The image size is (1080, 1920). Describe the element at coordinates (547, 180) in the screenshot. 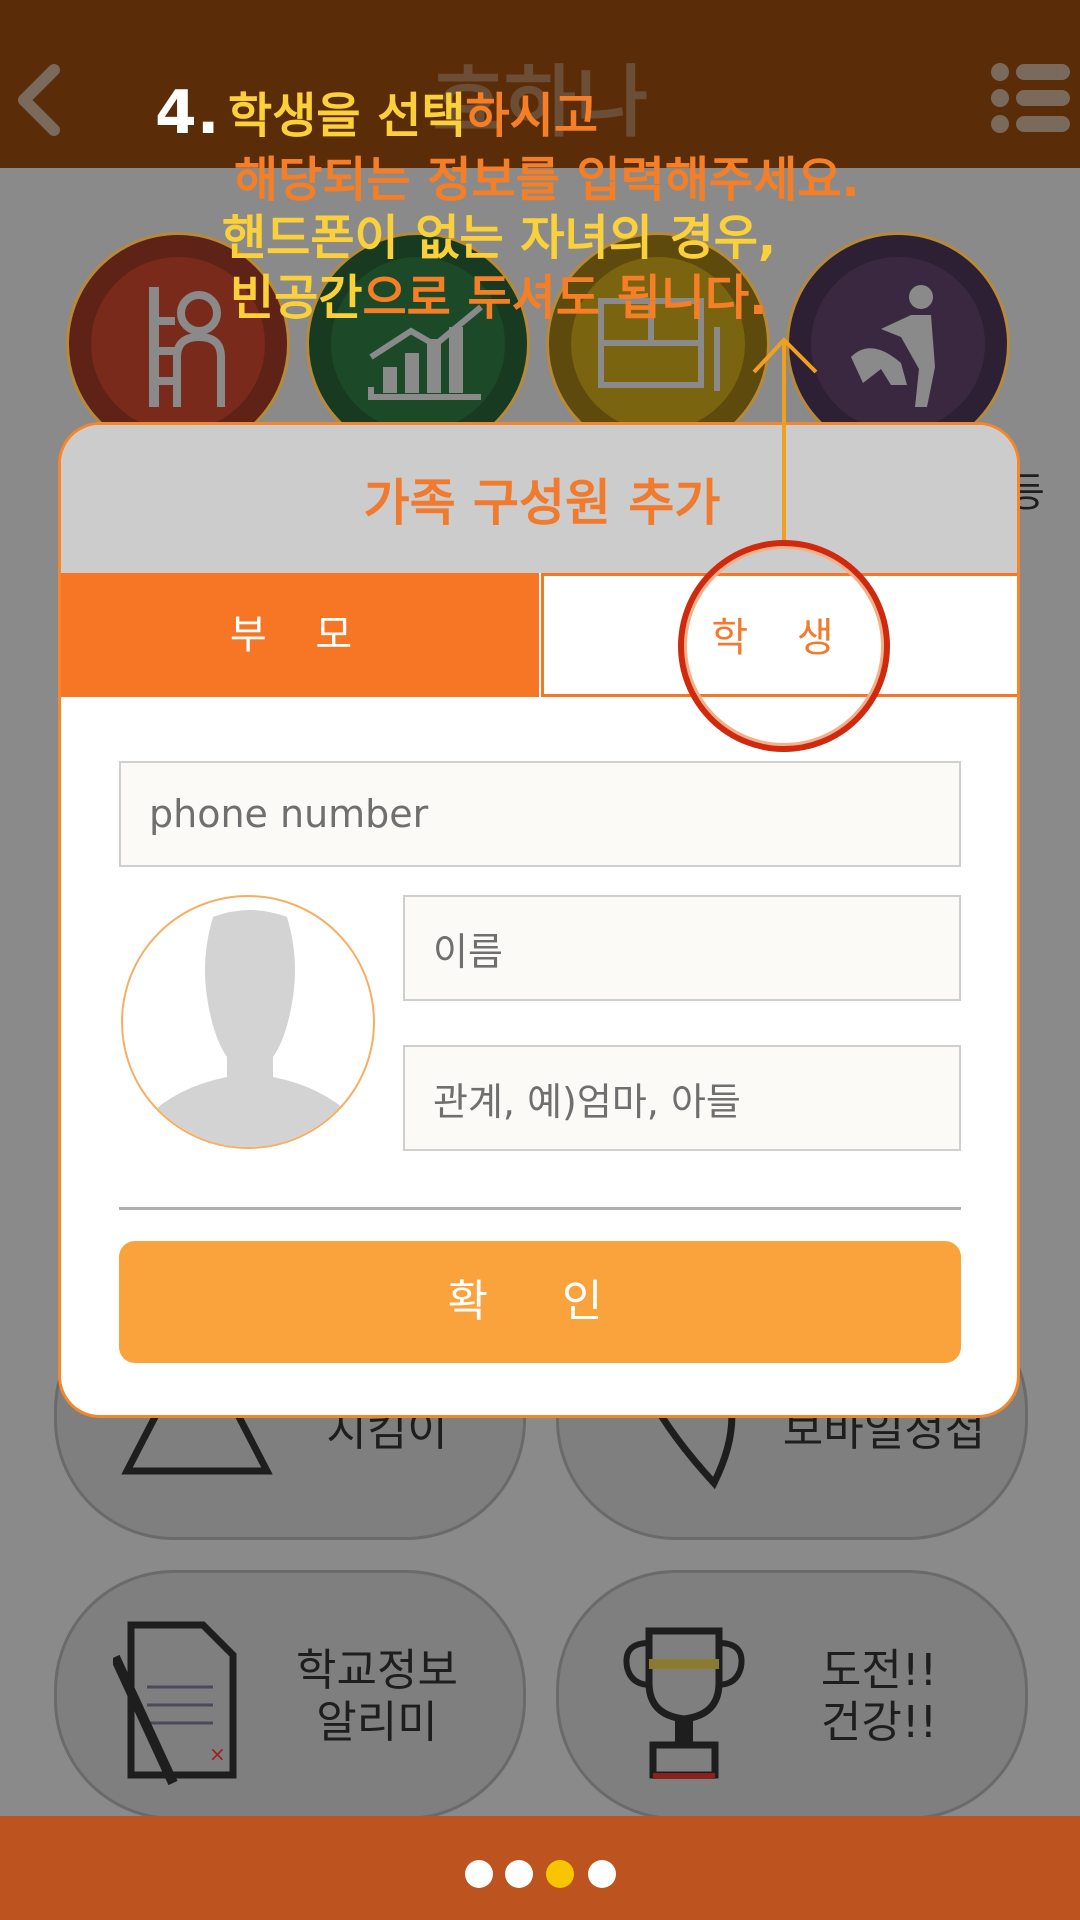

I see `tutorial-line-2: 해당되는 정보를 입력해주세요.` at that location.